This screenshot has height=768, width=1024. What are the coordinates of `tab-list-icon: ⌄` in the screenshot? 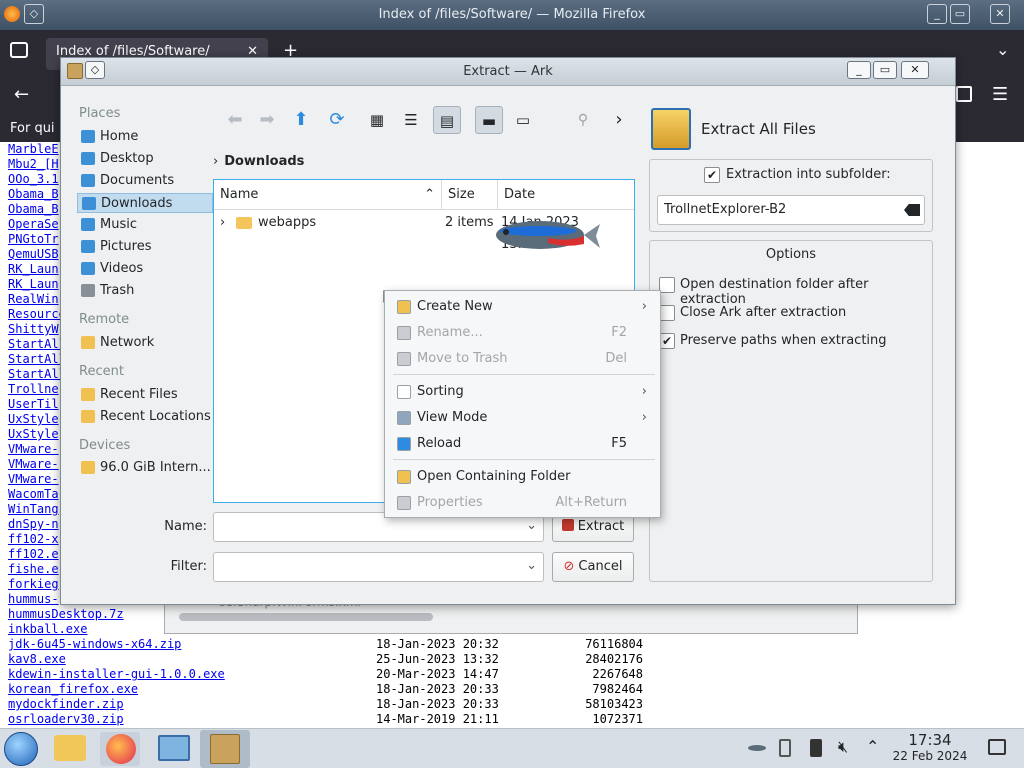 It's located at (1002, 49).